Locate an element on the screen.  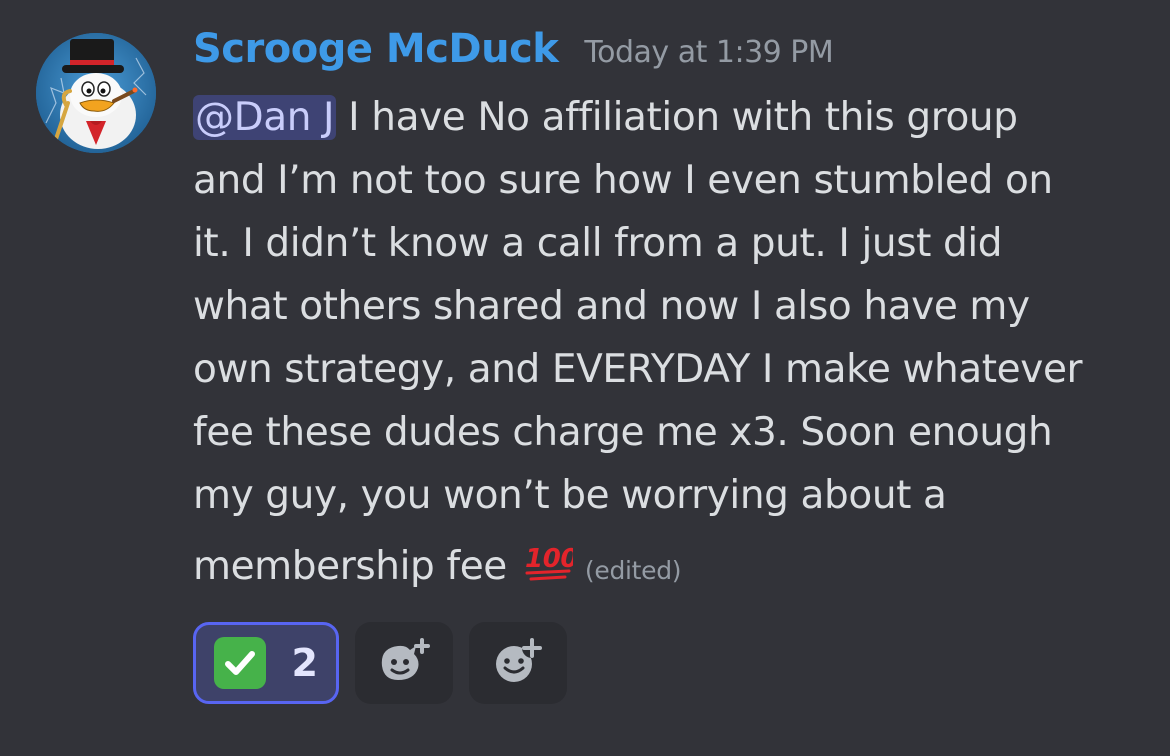
message-line: my guy, you won’t be worrying about a is located at coordinates (570, 495).